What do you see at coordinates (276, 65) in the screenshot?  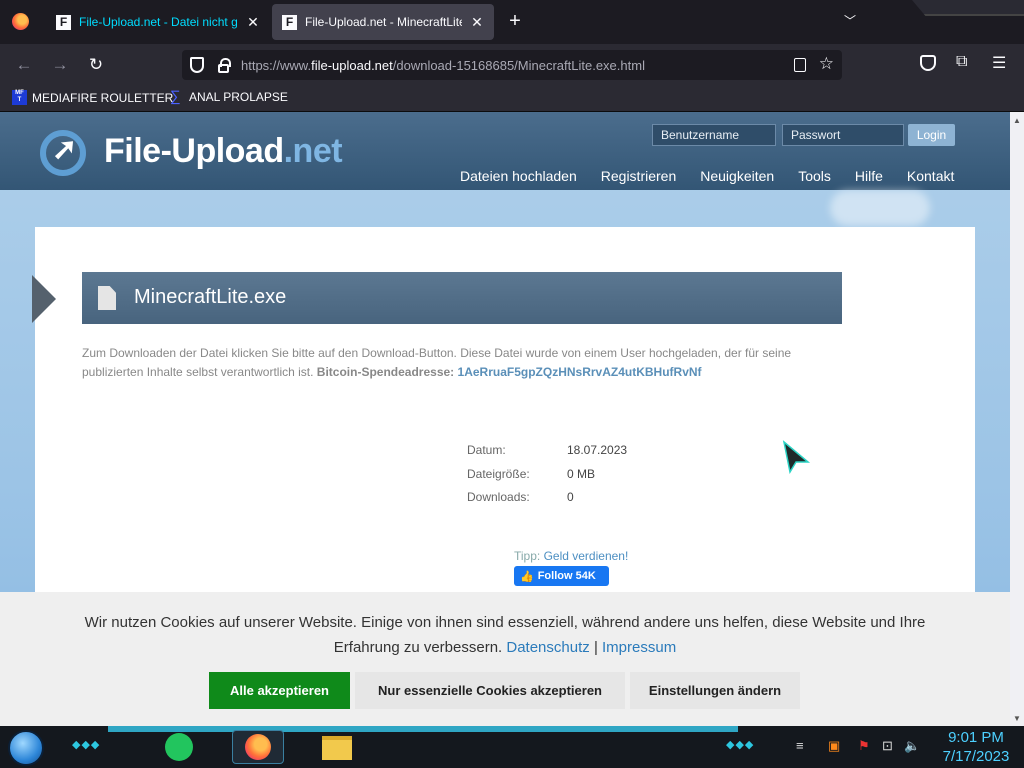 I see `url-prefix: https://www.` at bounding box center [276, 65].